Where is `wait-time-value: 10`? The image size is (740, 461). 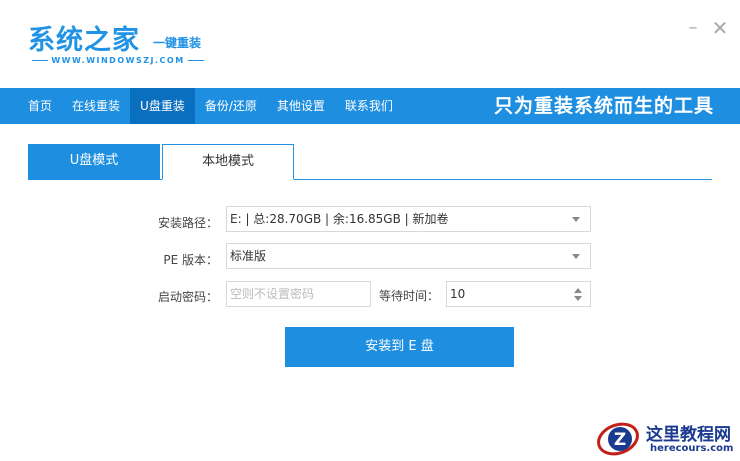 wait-time-value: 10 is located at coordinates (458, 294).